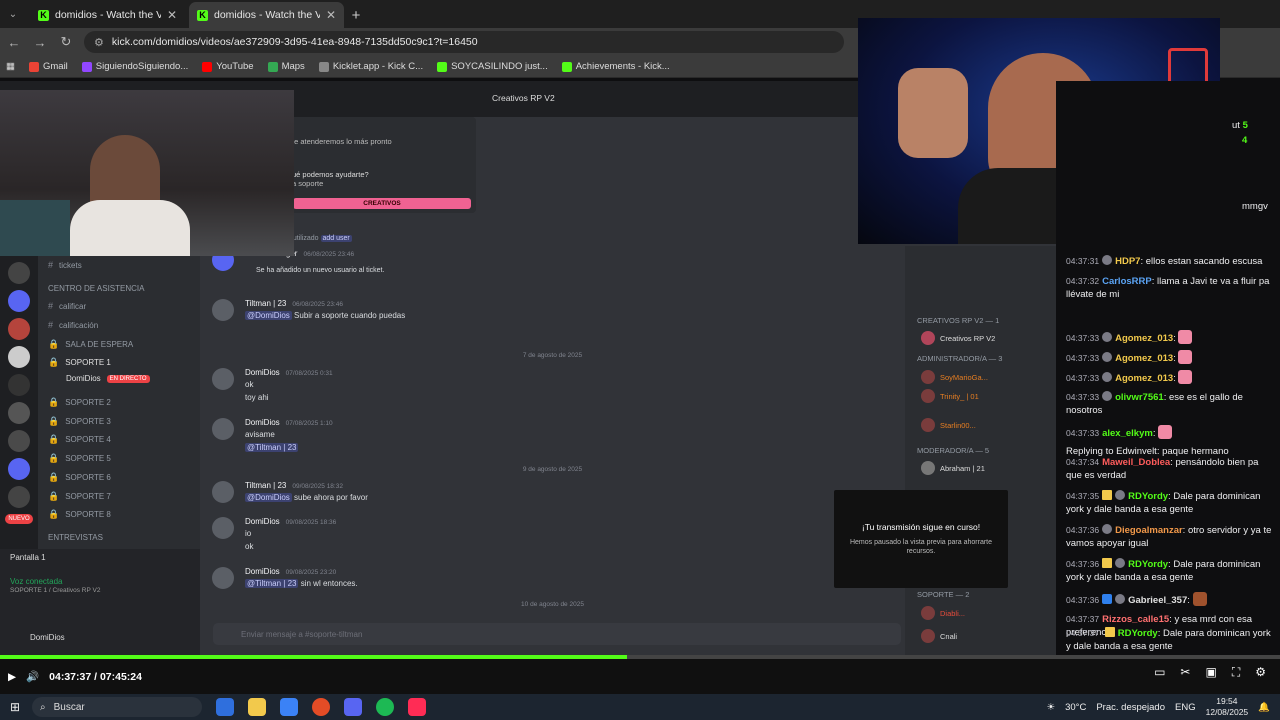 The image size is (1280, 720). Describe the element at coordinates (10, 66) in the screenshot. I see `apps-icon: ▦` at that location.